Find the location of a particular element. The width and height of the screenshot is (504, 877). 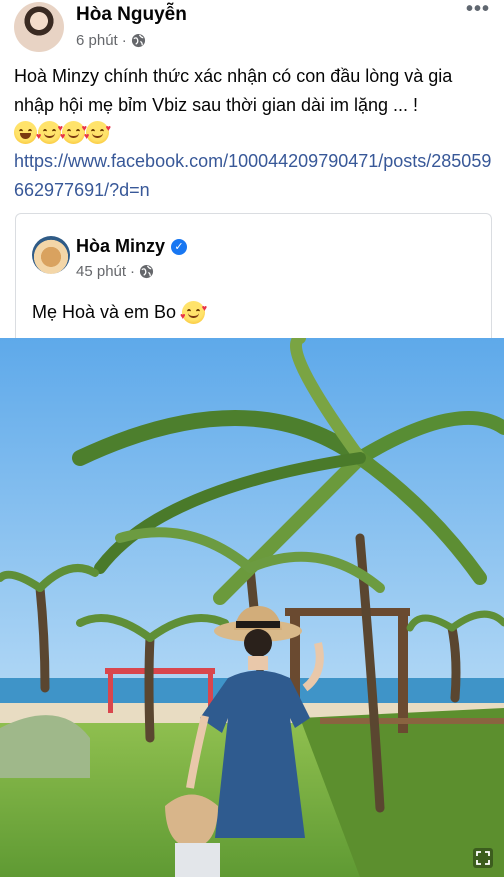

shared-post-card: Hòa Minzy ✓ 45 phút · Mẹ Hoà và em Bo ♥ ♥ is located at coordinates (253, 276).